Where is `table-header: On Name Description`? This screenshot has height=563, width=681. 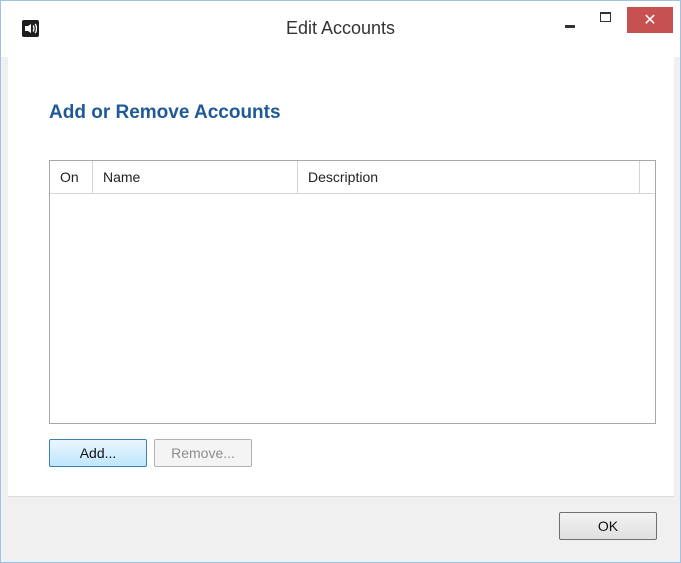
table-header: On Name Description is located at coordinates (352, 177).